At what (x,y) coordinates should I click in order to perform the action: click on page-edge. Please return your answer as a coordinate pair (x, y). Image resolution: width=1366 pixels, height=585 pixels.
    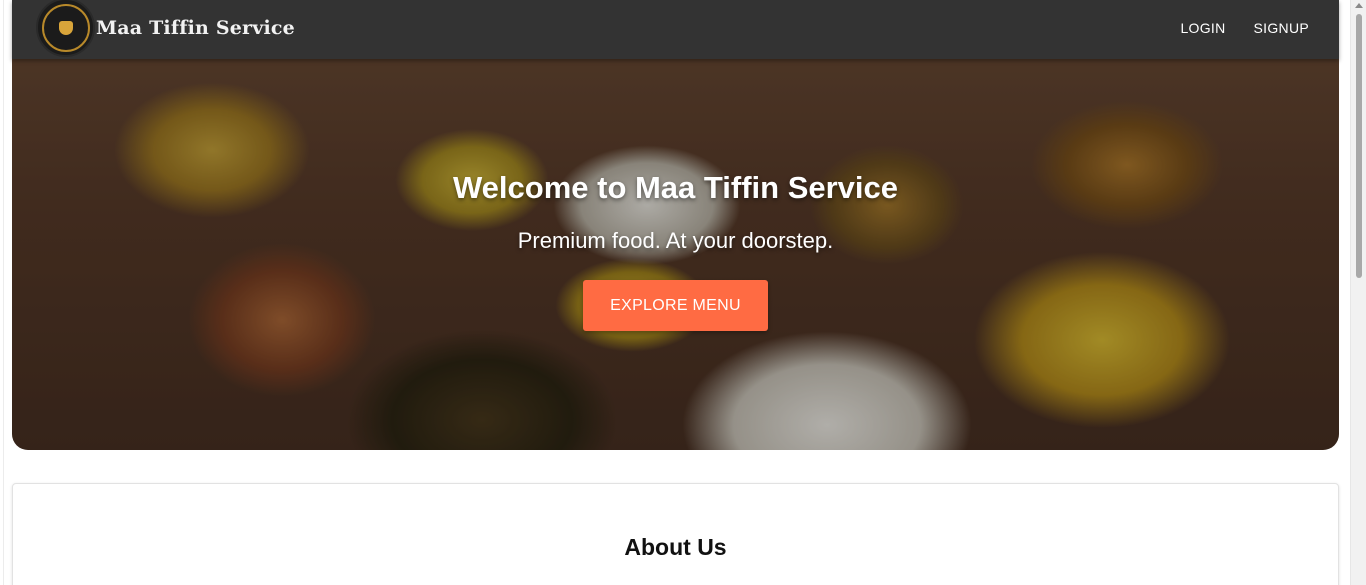
    Looking at the image, I should click on (3, 292).